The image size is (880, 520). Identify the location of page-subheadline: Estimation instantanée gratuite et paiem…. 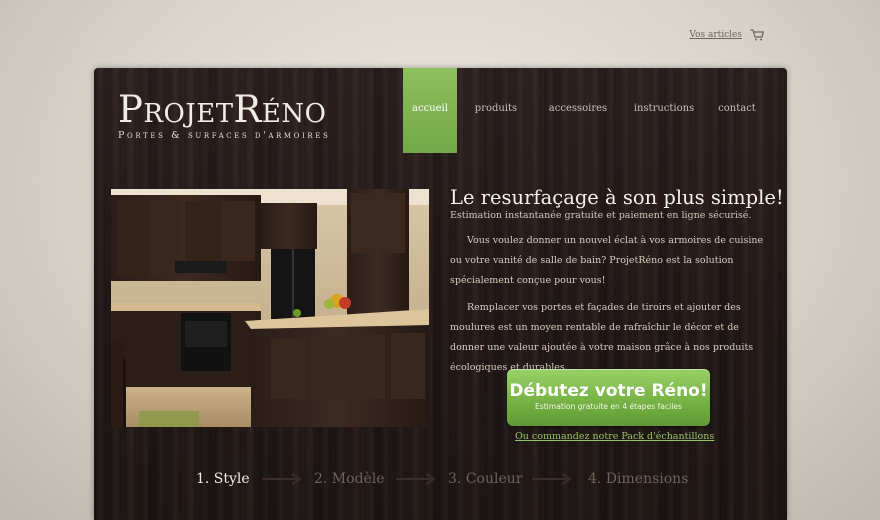
(601, 215).